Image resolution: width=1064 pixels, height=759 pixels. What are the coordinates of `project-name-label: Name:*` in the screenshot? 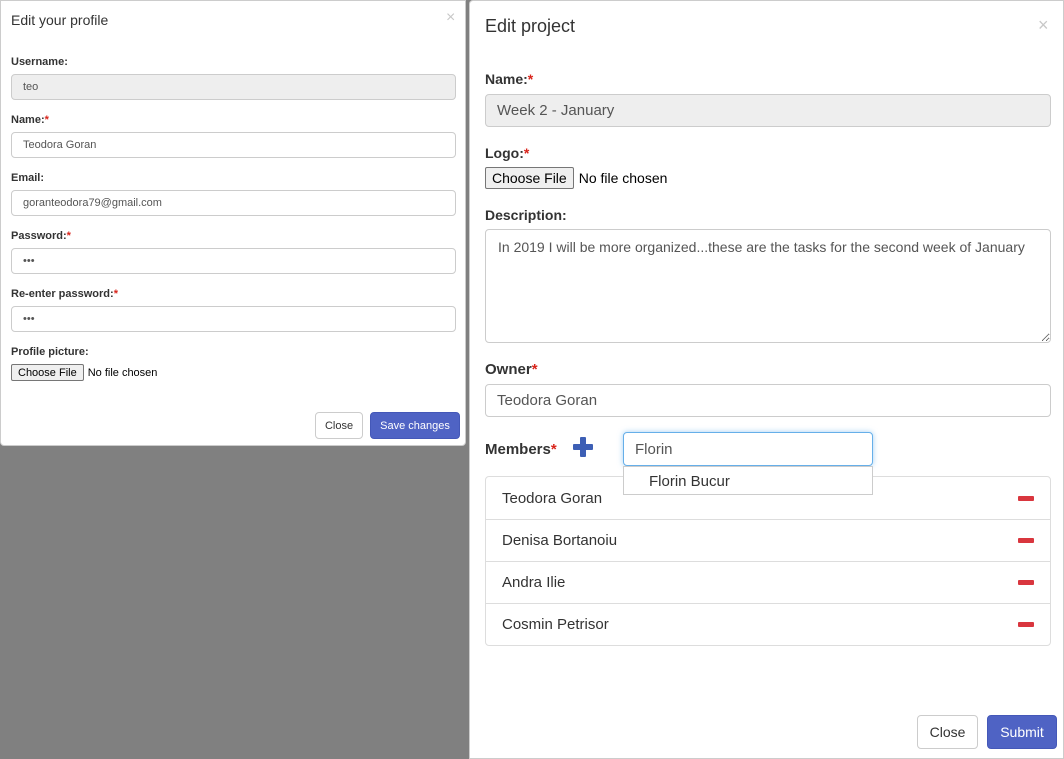 It's located at (509, 79).